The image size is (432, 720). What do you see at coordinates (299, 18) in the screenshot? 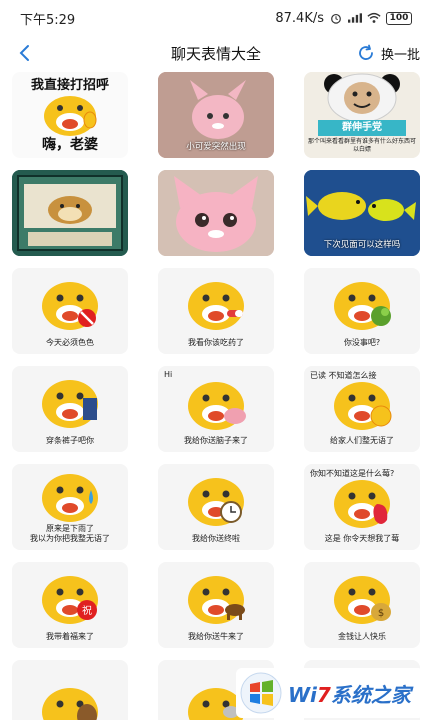
I see `network-speed: 87.4K/s` at bounding box center [299, 18].